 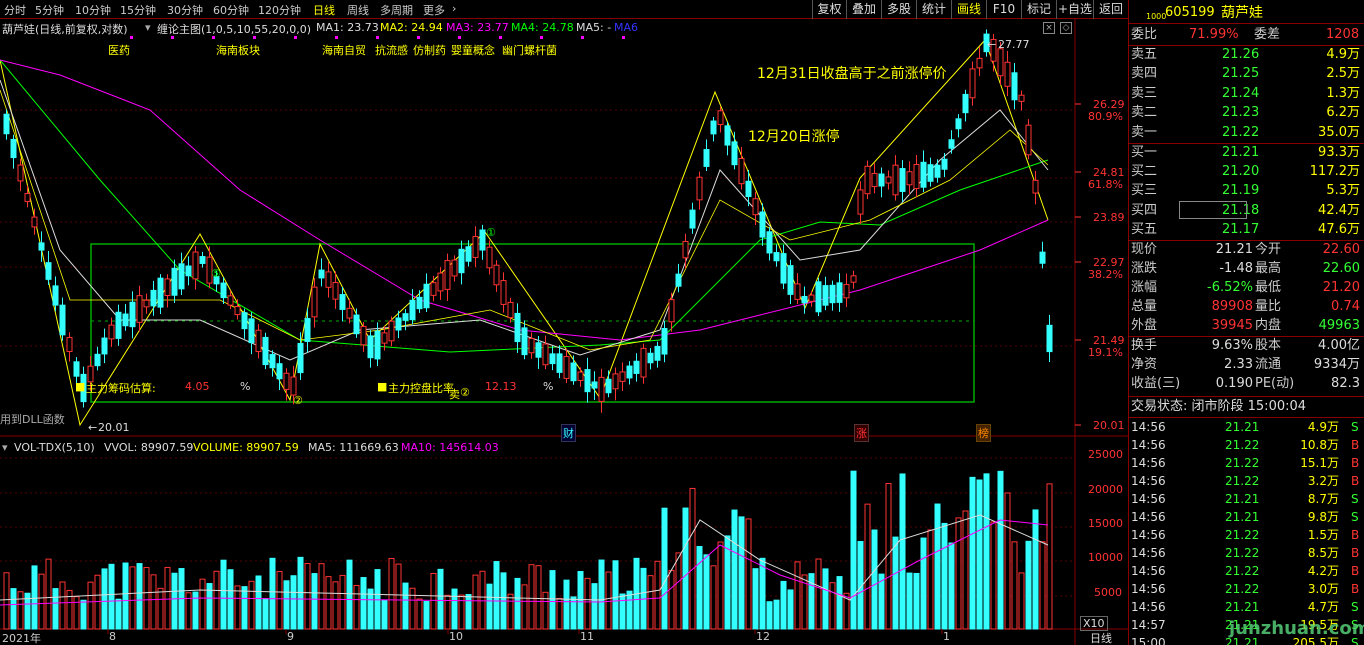 What do you see at coordinates (1240, 230) in the screenshot?
I see `bid-price: 21.17` at bounding box center [1240, 230].